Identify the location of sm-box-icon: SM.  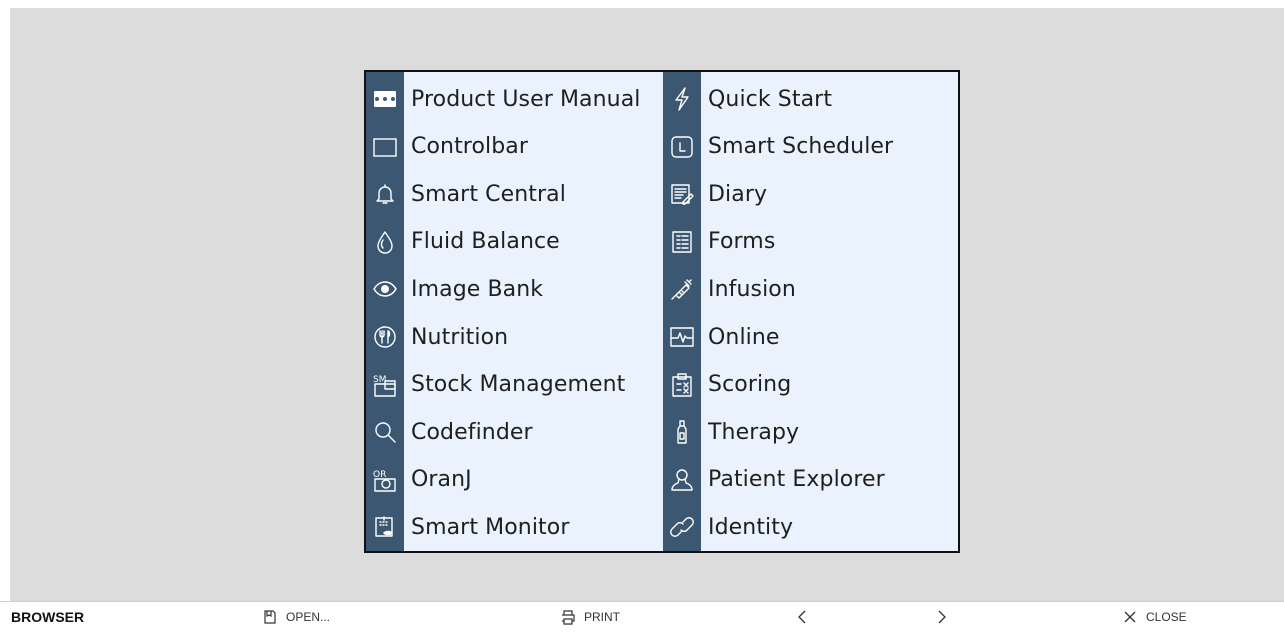
(385, 385).